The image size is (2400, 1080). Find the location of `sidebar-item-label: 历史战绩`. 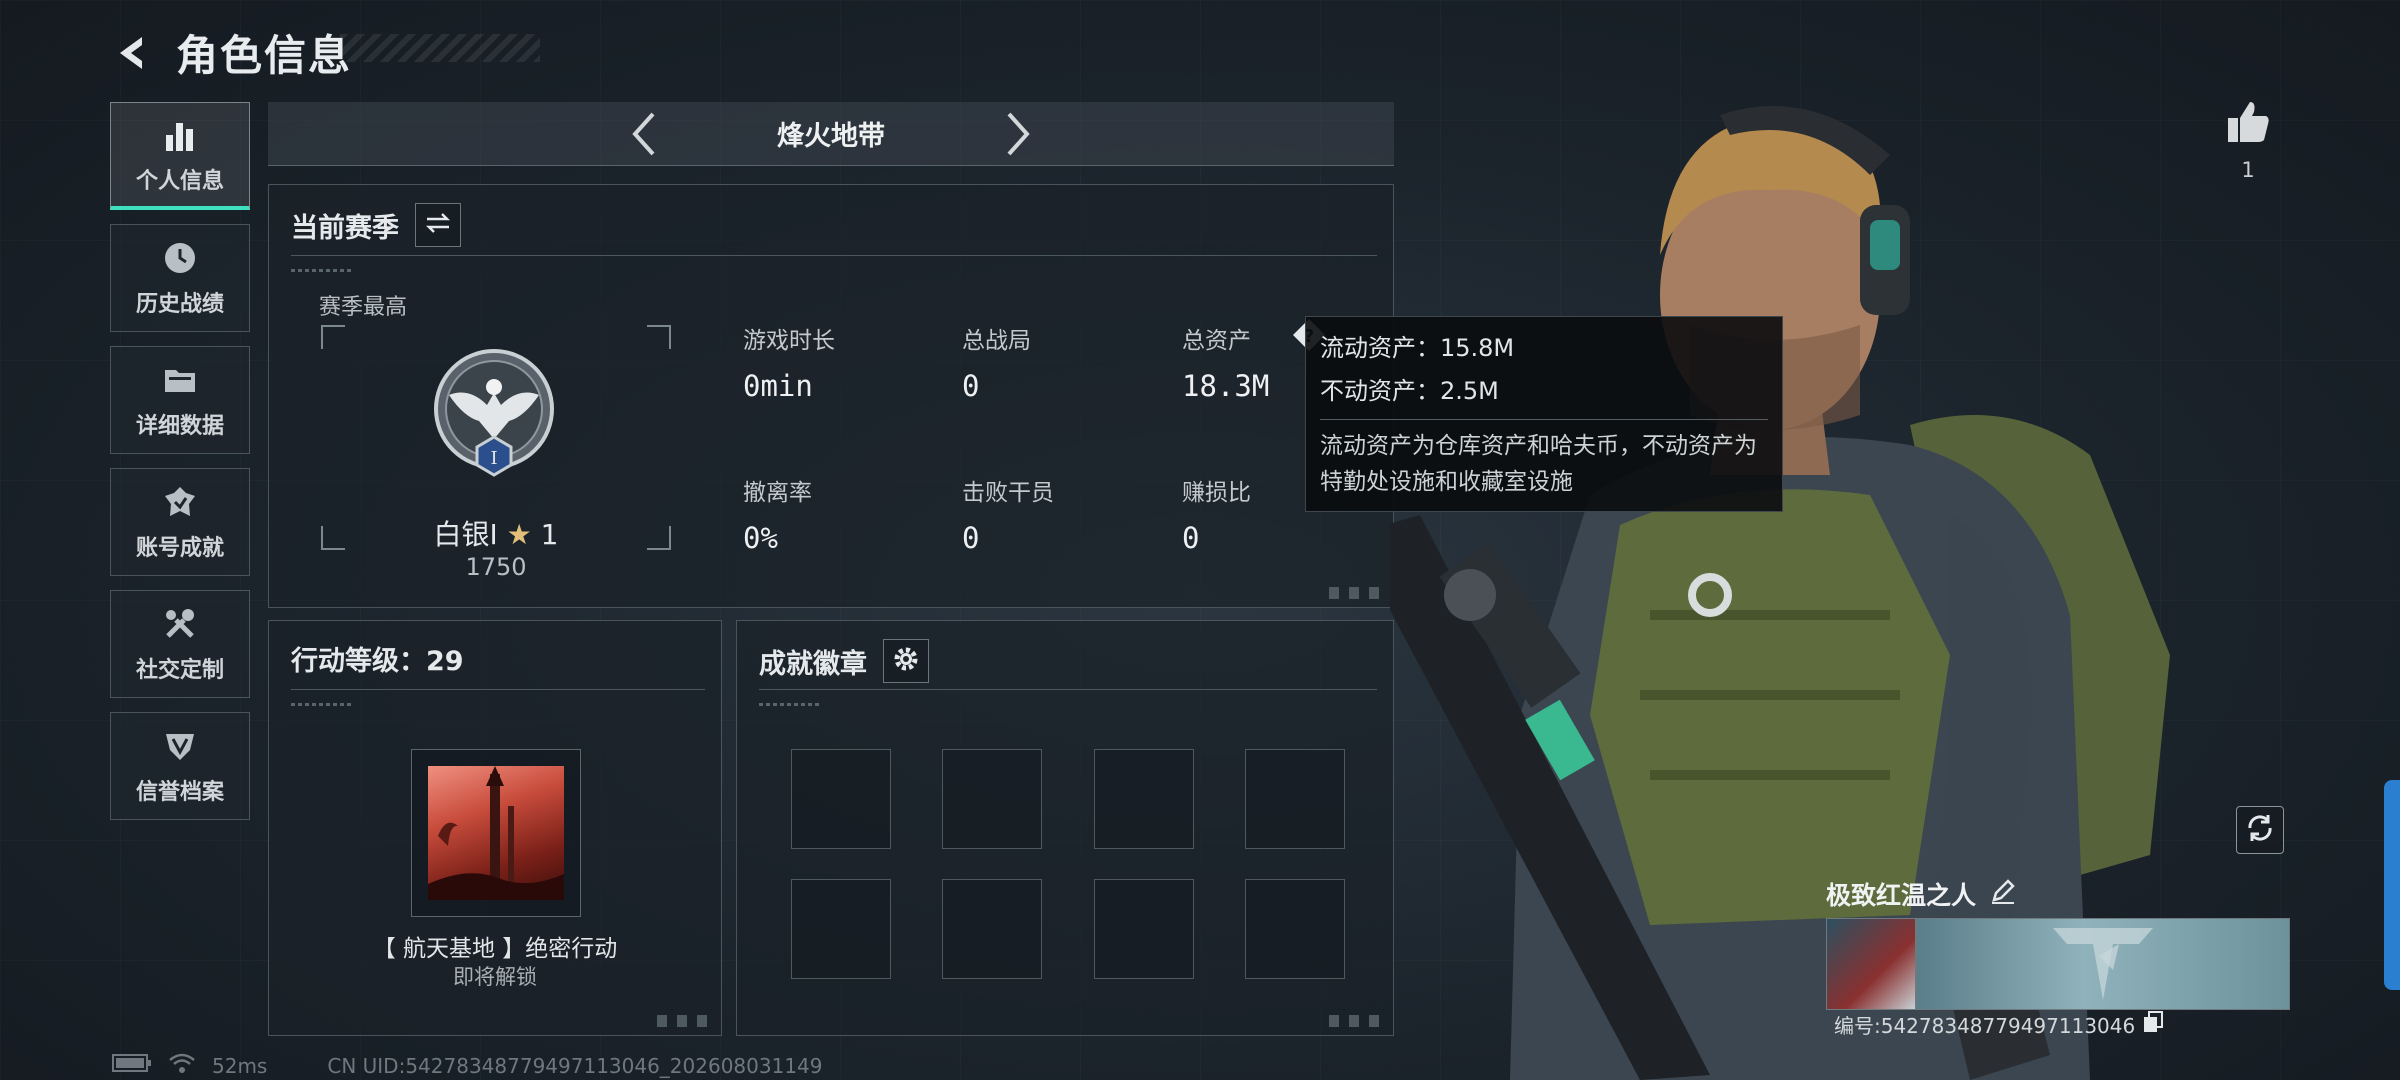

sidebar-item-label: 历史战绩 is located at coordinates (179, 304).